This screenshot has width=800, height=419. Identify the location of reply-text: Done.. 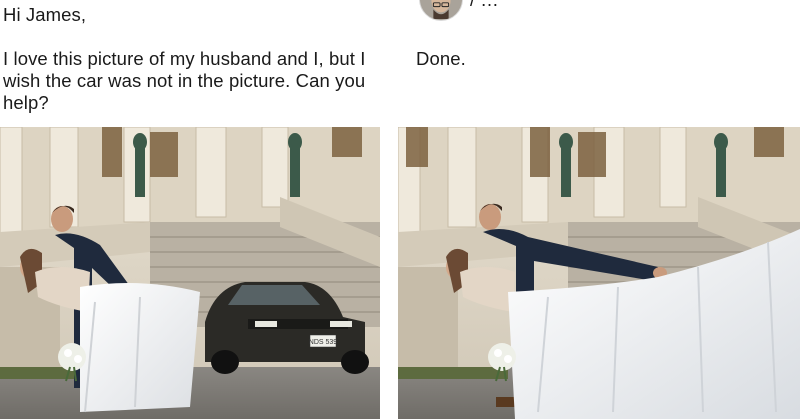
(441, 58).